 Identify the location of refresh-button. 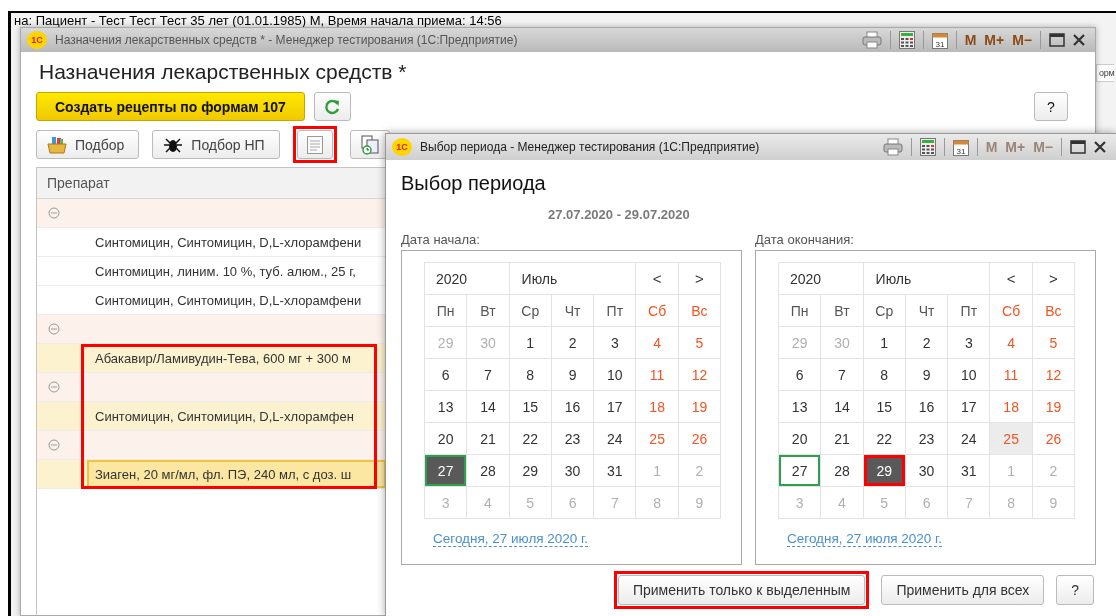
(332, 106).